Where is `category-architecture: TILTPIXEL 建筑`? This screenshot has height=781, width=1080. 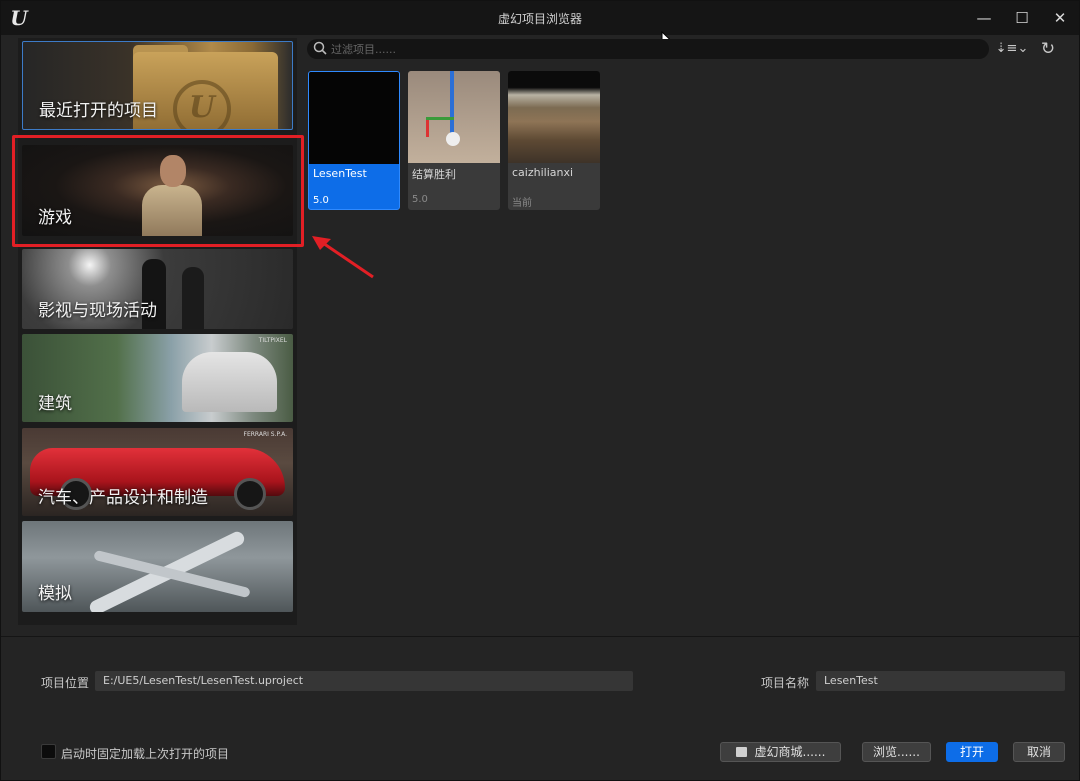 category-architecture: TILTPIXEL 建筑 is located at coordinates (157, 378).